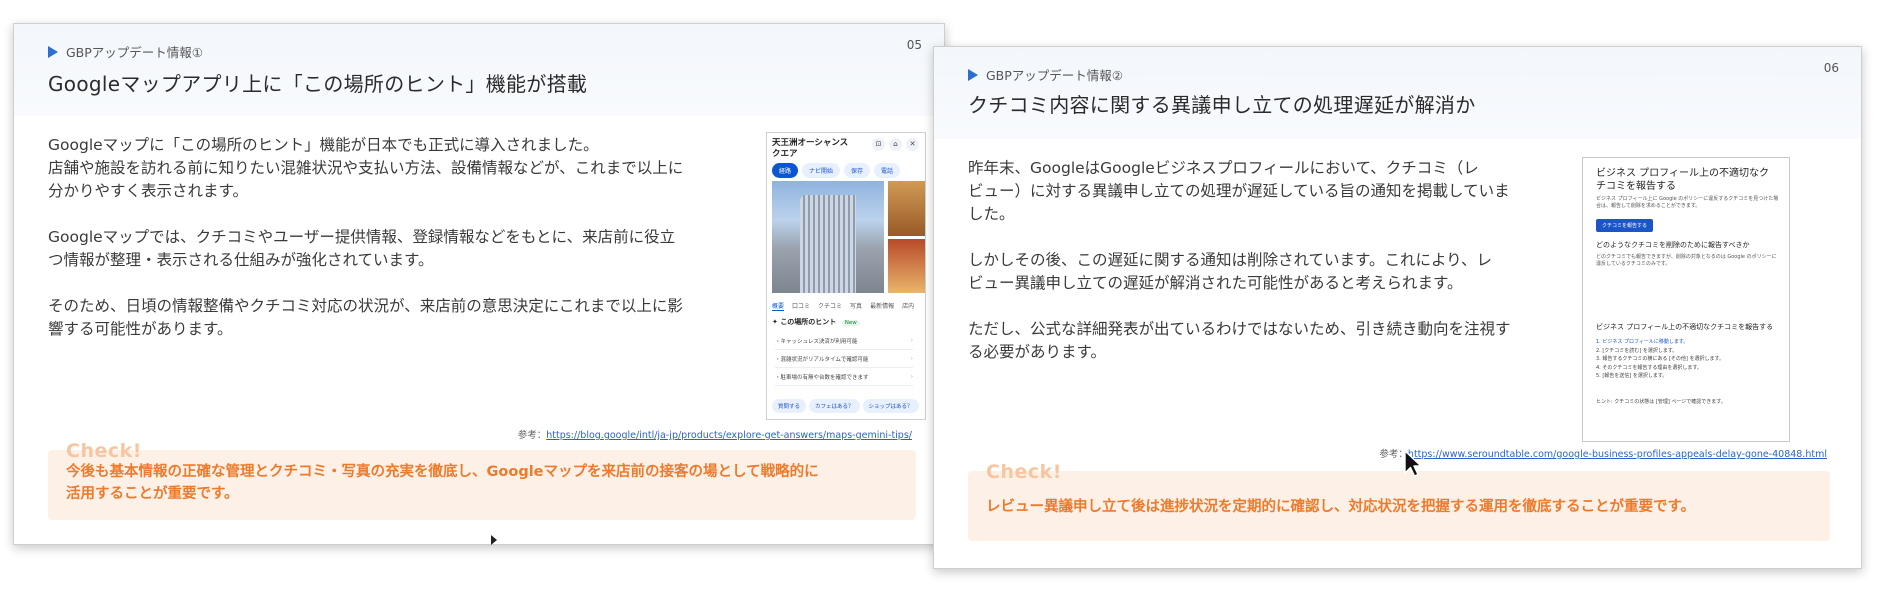 The image size is (1880, 596). I want to click on help-hint: ヒント: クチコミの状態は [管理] ページで確認できます。, so click(1661, 402).